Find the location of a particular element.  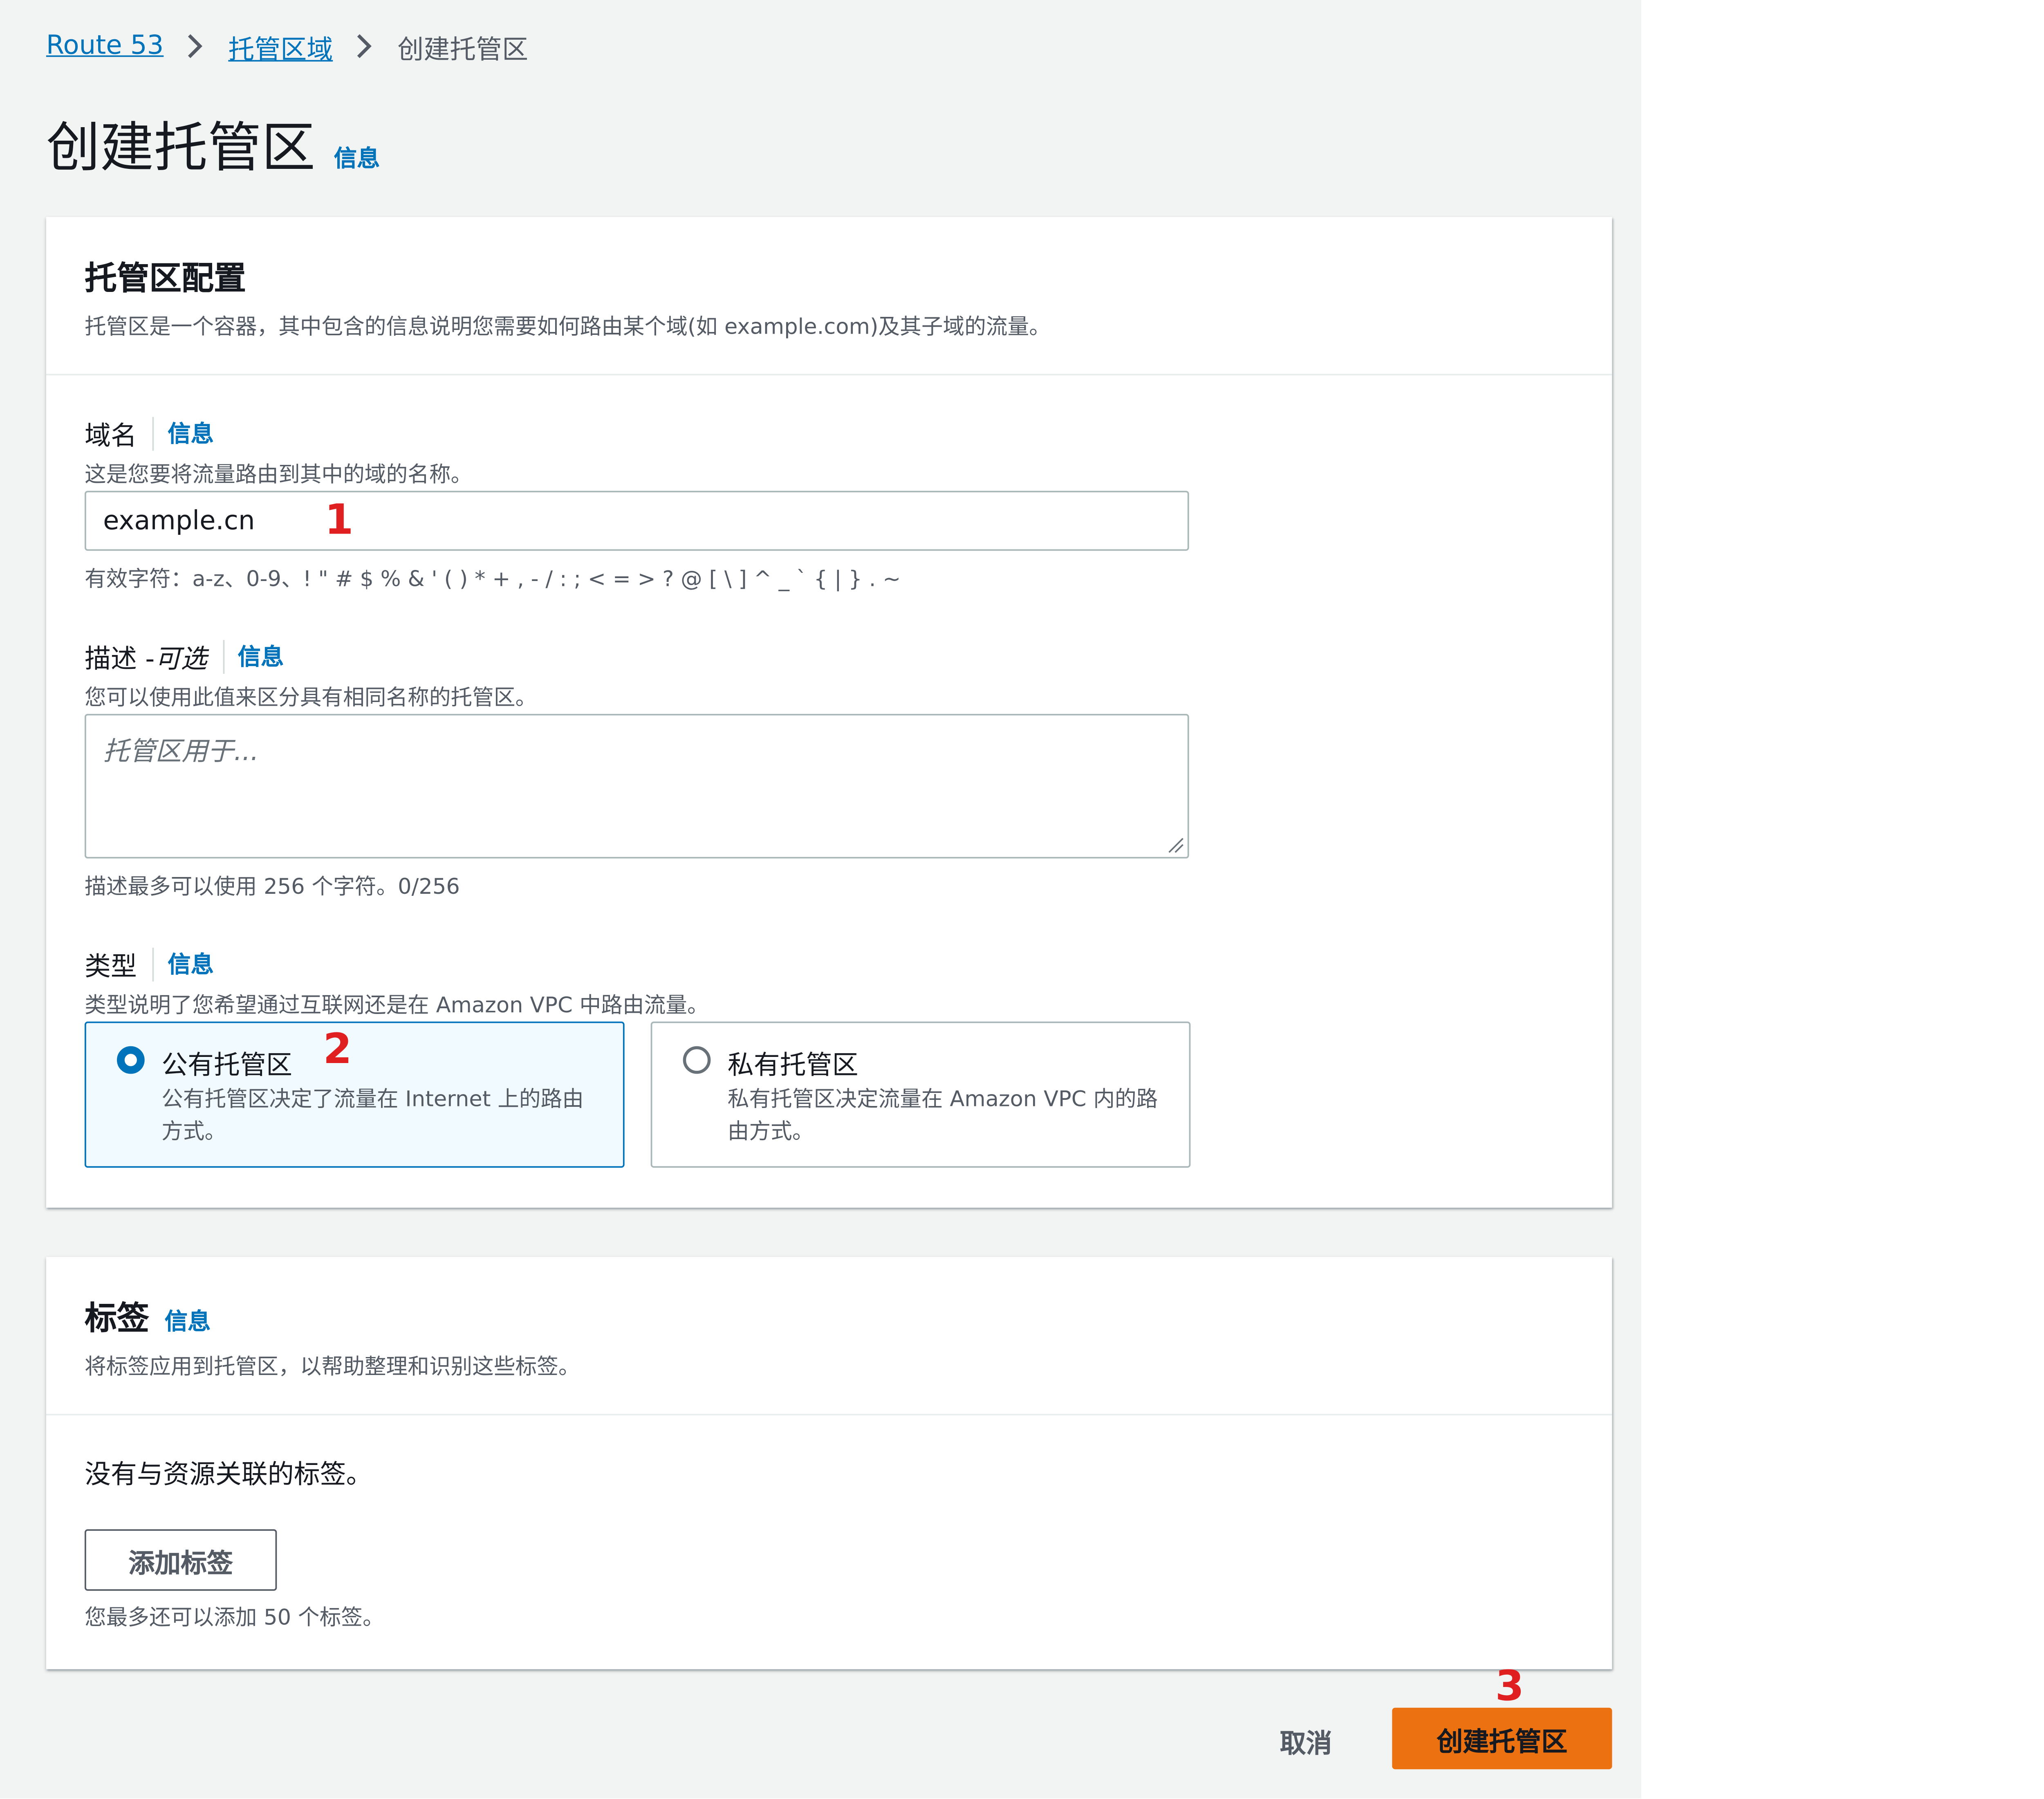

description-field-header: 描述 - 可选 信息 您可以使用此值来区分具有相同名称的托管区。 is located at coordinates (311, 674).